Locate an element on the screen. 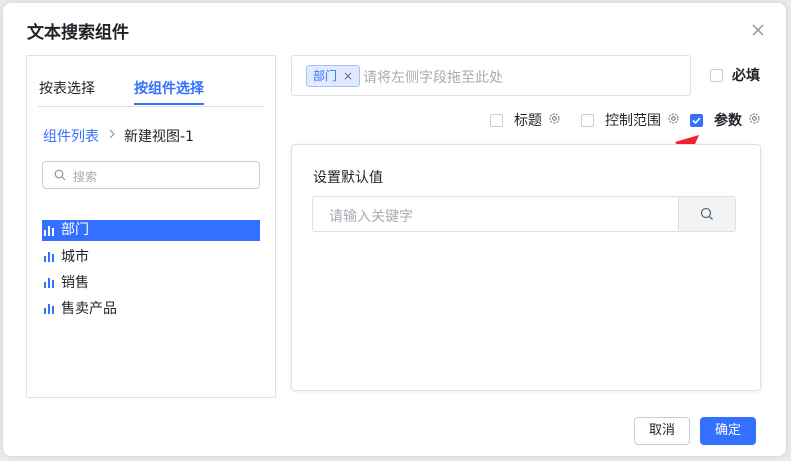  list-item-city: 城市 is located at coordinates (151, 259).